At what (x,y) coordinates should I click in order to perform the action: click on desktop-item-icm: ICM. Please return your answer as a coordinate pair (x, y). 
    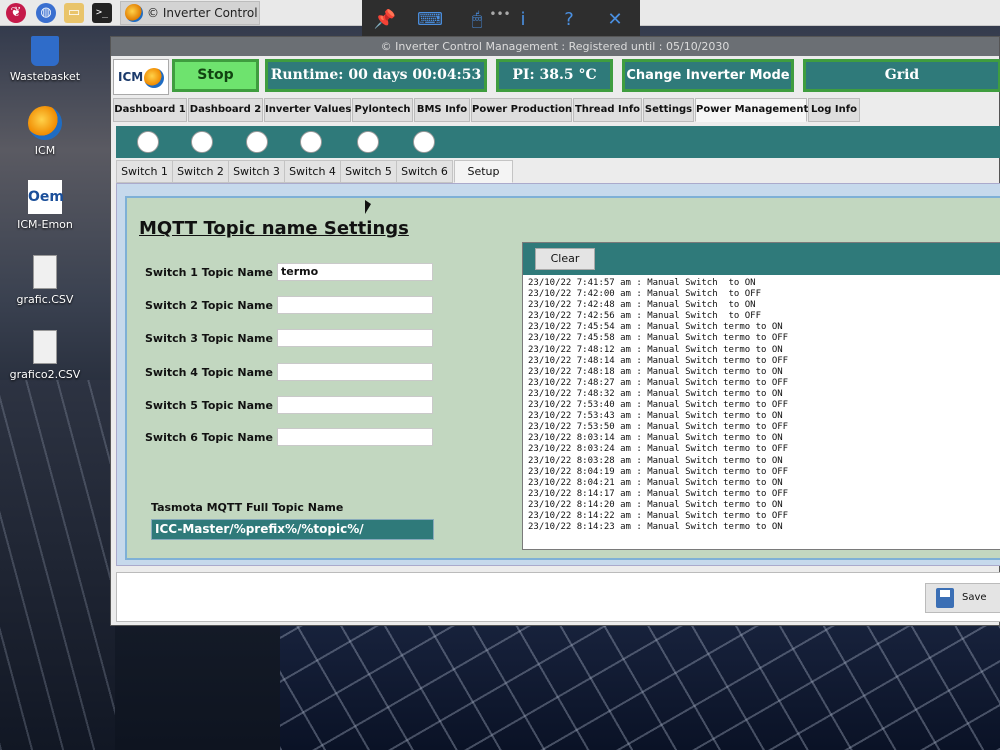
    Looking at the image, I should click on (45, 131).